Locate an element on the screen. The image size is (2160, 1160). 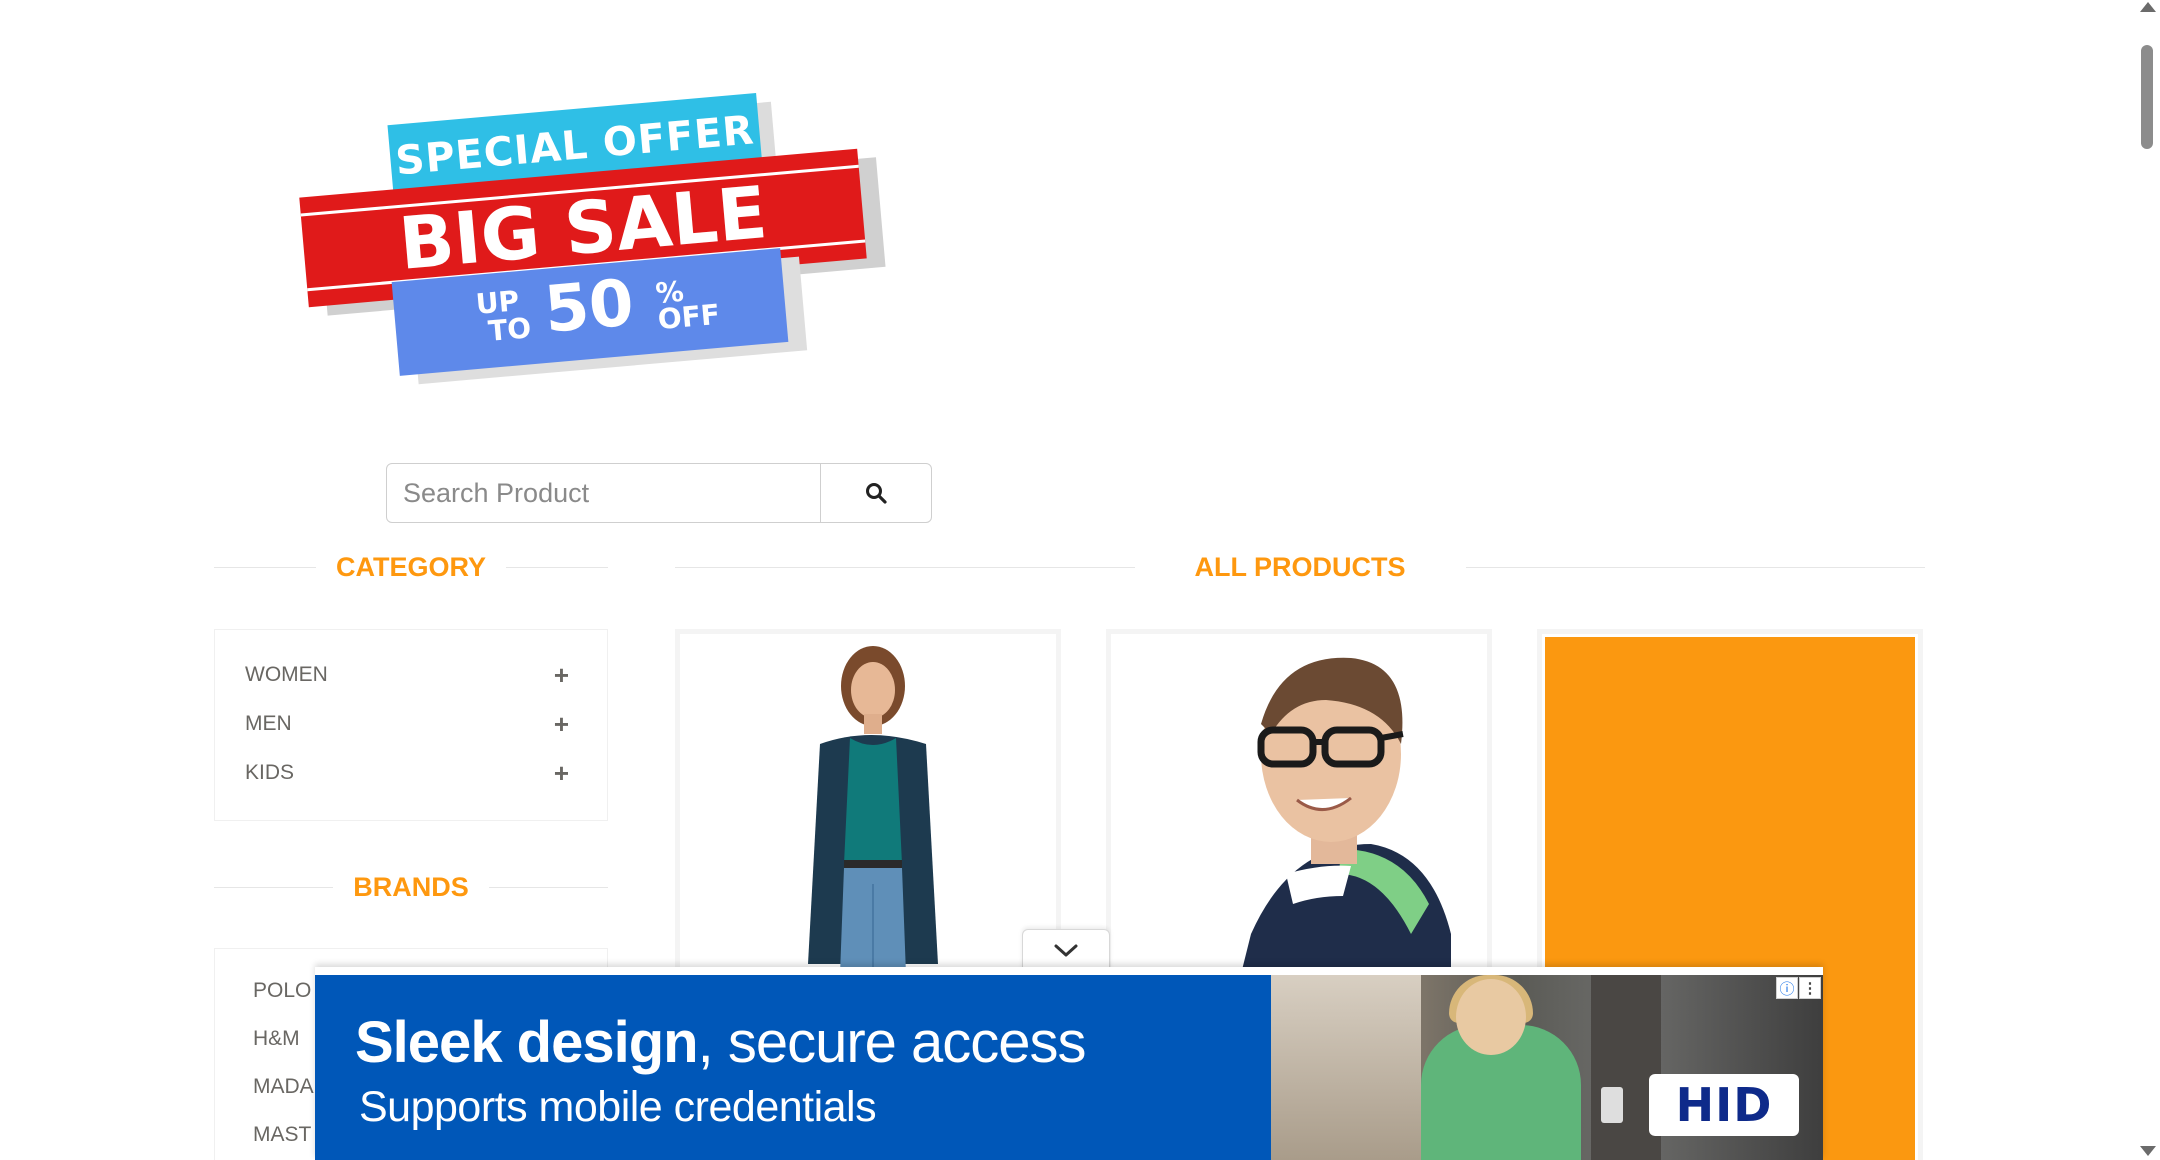
banner-percent: 50 is located at coordinates (589, 307).